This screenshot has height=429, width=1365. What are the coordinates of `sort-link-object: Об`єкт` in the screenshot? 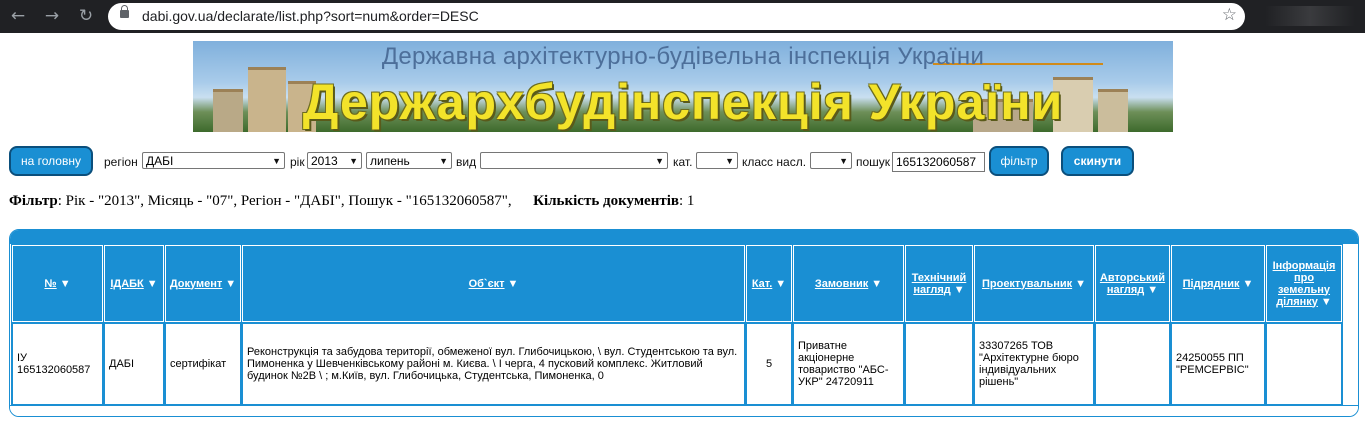 It's located at (487, 284).